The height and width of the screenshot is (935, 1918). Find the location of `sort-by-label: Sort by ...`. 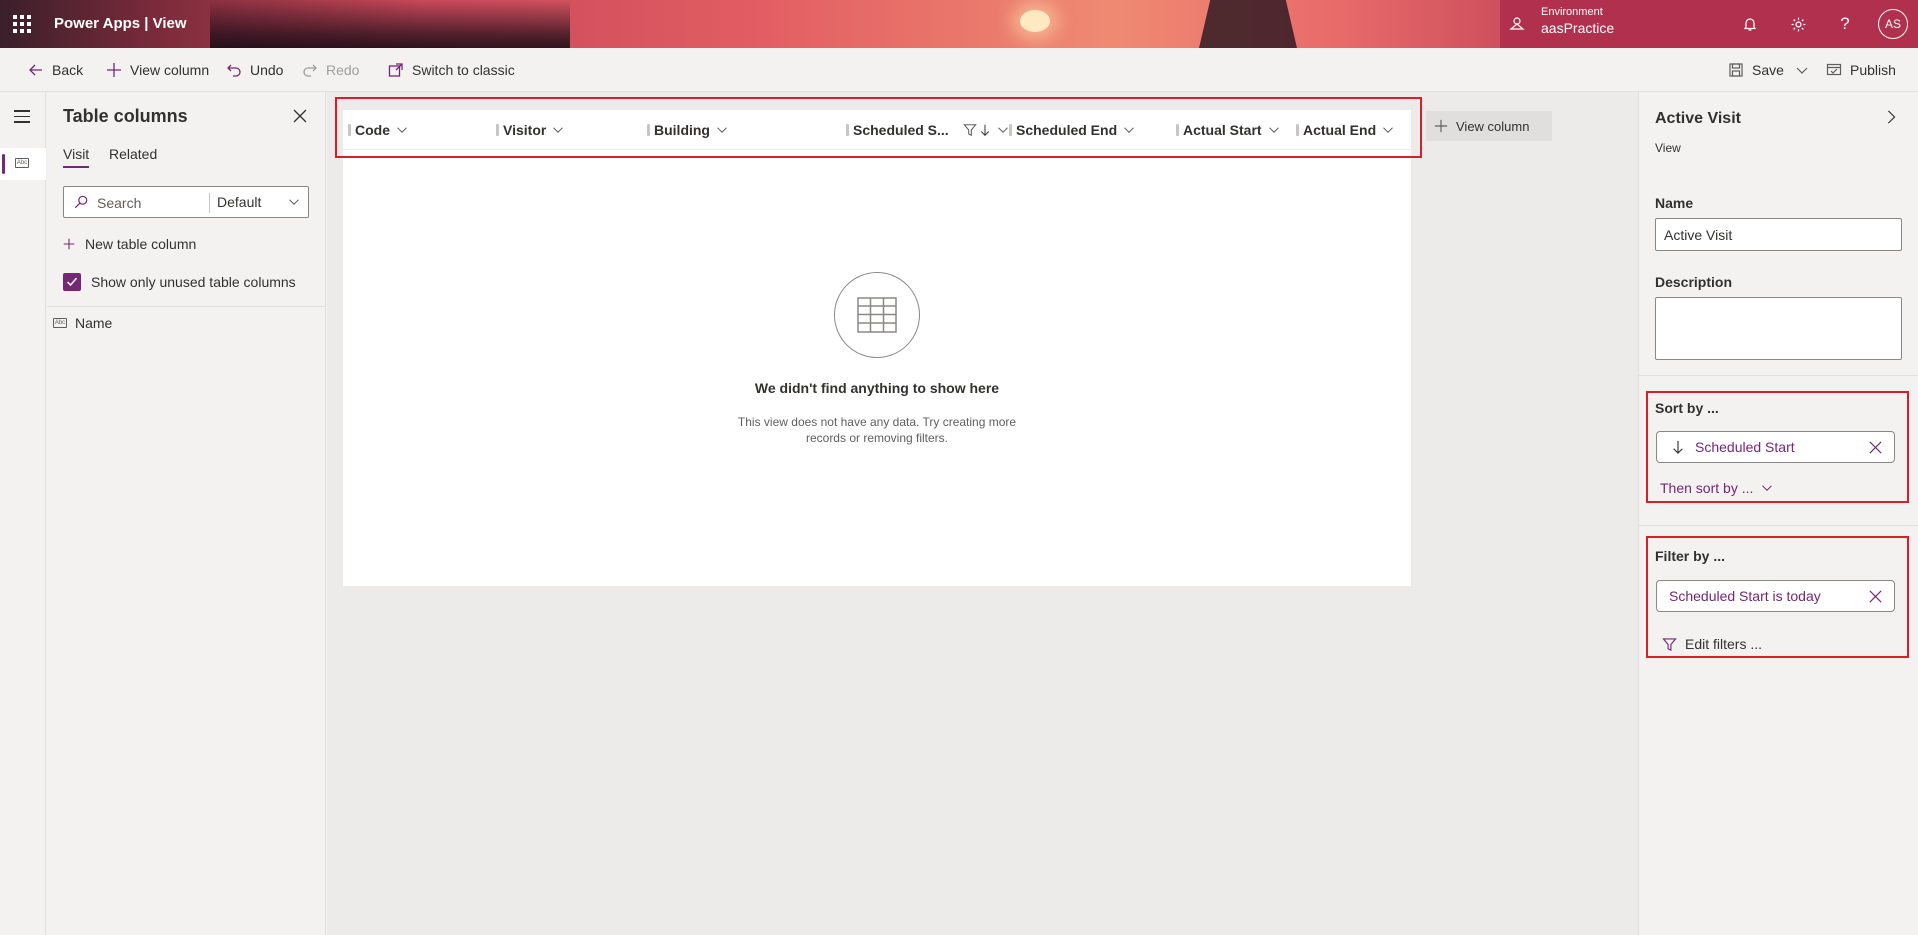

sort-by-label: Sort by ... is located at coordinates (1687, 408).